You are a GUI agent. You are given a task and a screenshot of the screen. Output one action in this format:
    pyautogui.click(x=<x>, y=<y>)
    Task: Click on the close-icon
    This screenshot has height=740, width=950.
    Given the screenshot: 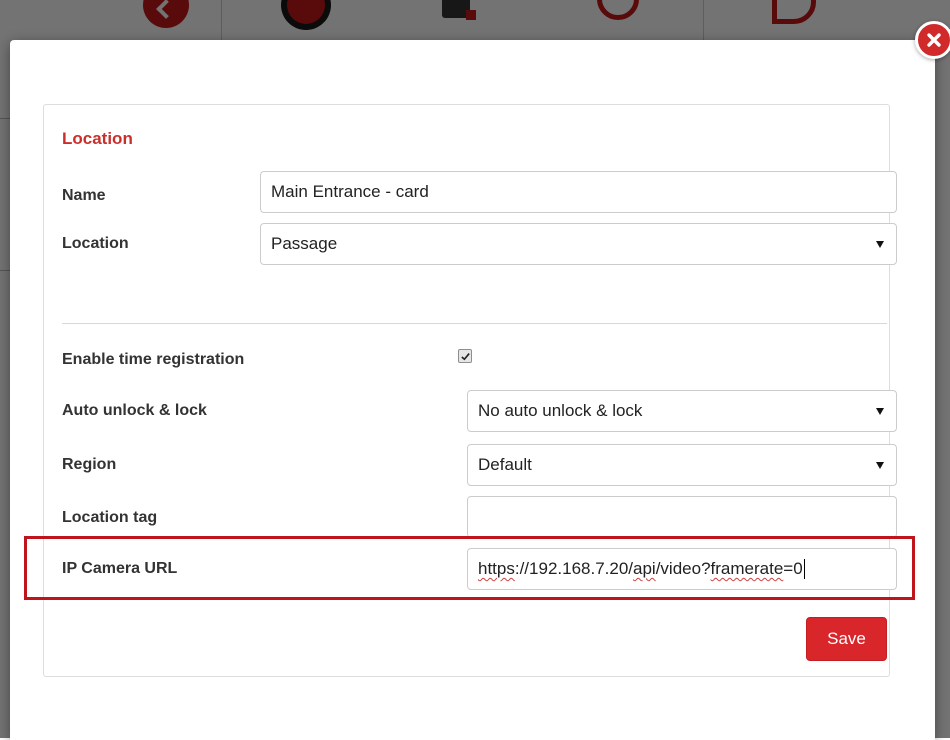 What is the action you would take?
    pyautogui.click(x=934, y=40)
    